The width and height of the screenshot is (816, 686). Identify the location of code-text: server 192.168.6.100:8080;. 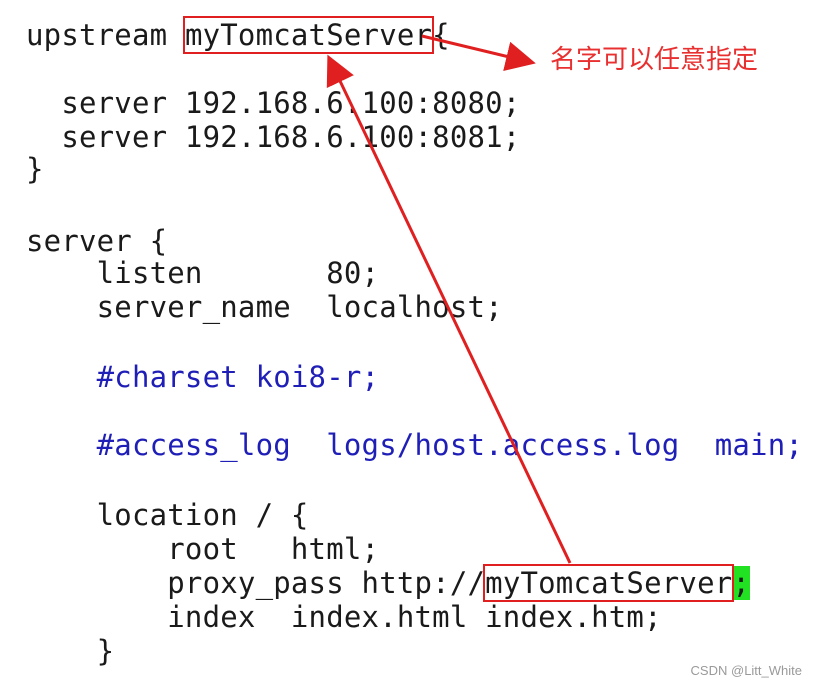
(273, 103).